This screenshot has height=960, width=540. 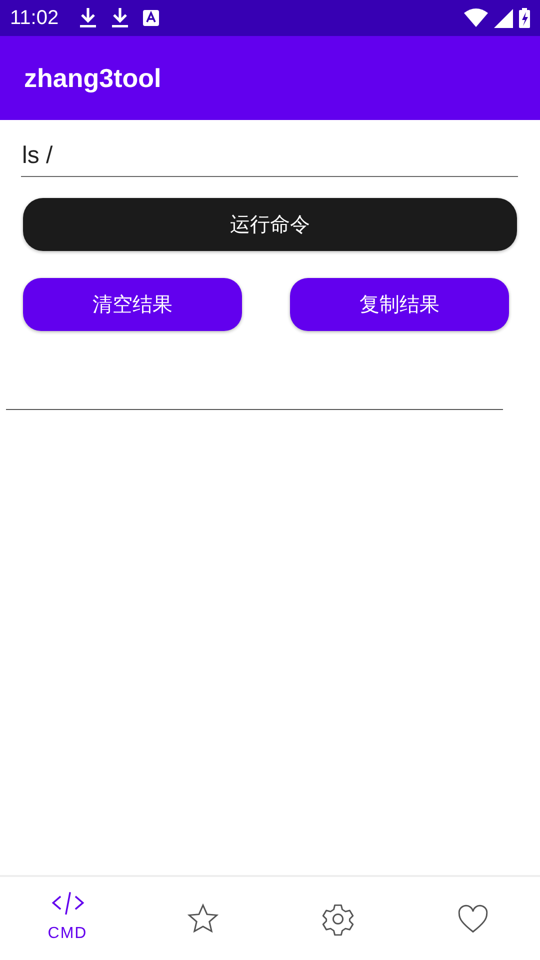 What do you see at coordinates (476, 18) in the screenshot?
I see `wifi-icon` at bounding box center [476, 18].